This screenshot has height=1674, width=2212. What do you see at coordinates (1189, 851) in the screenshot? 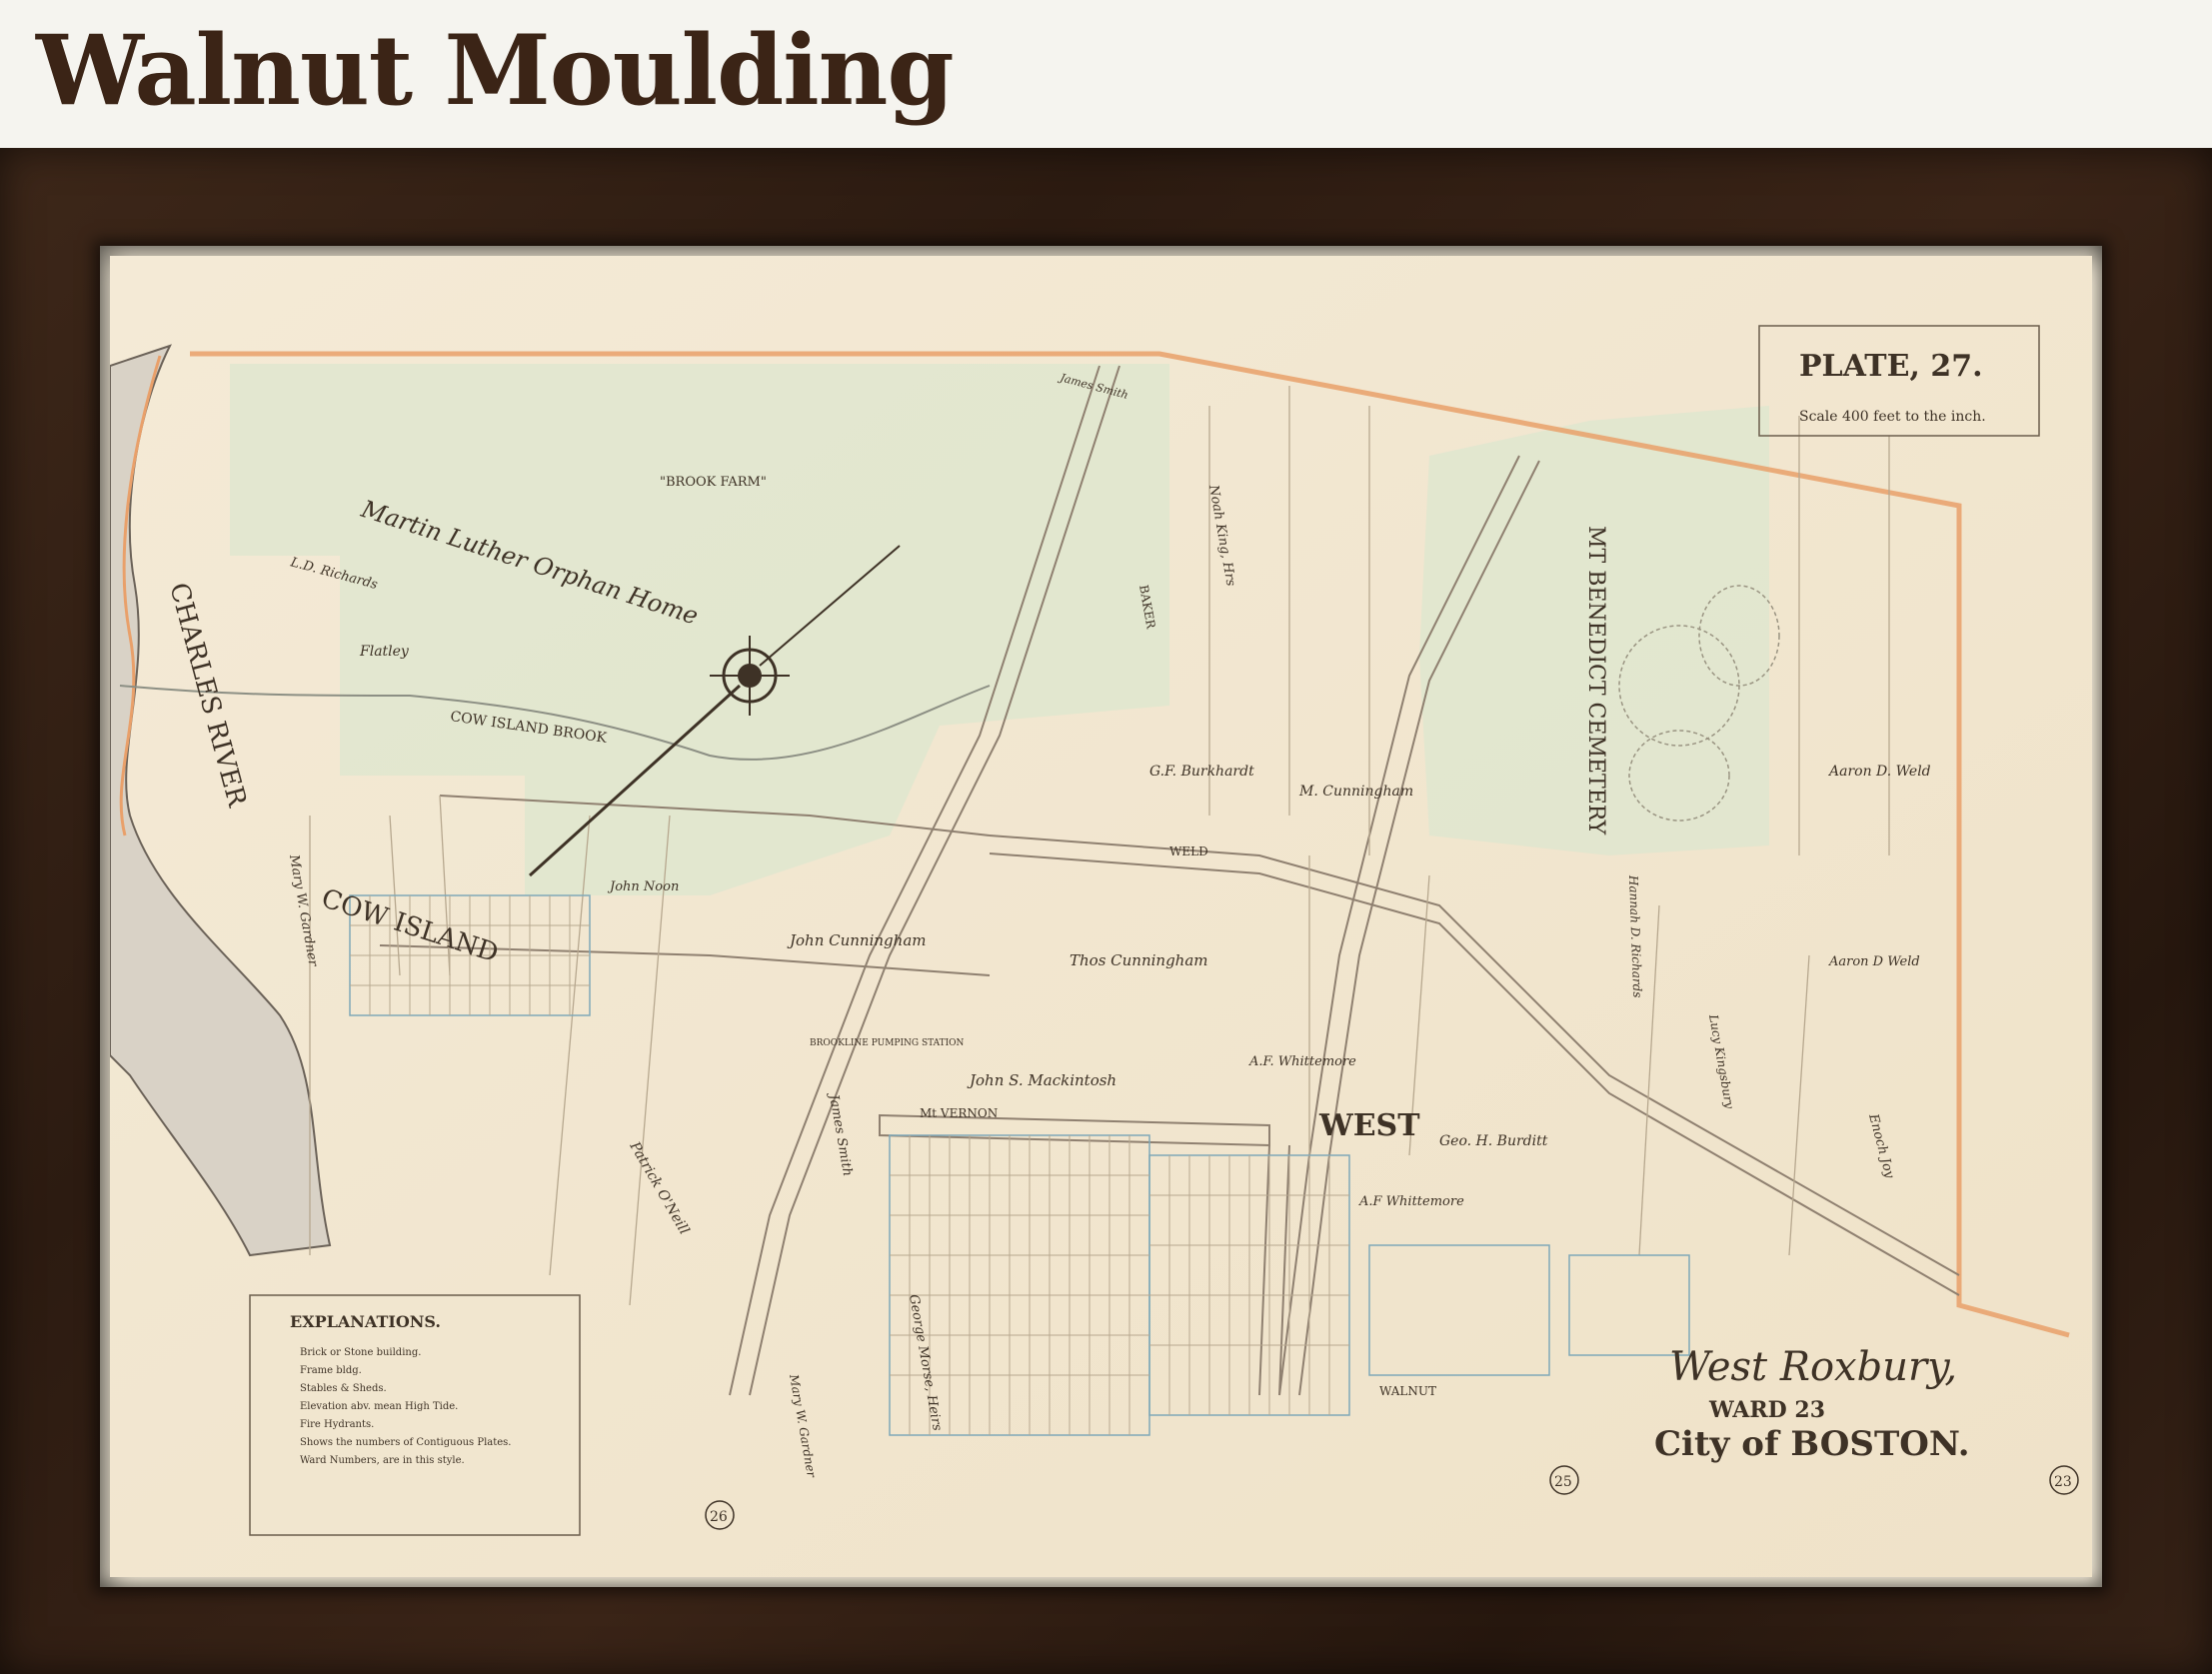
I see `label-weld-st: WELD` at bounding box center [1189, 851].